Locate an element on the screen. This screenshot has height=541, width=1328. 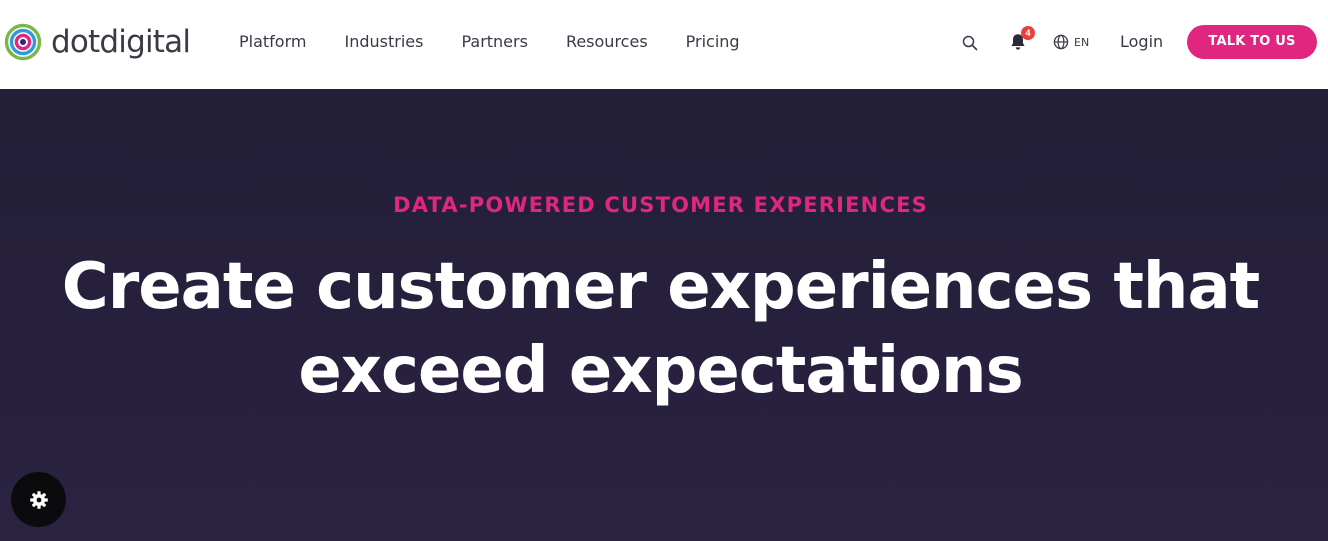
talk-to-us-button: TALK TO US is located at coordinates (1252, 42).